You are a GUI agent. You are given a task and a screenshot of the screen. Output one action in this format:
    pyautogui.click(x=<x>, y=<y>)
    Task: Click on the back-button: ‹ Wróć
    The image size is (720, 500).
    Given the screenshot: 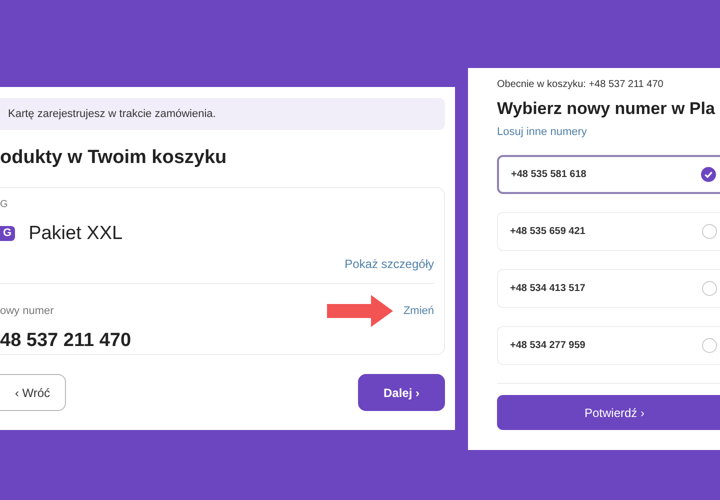 What is the action you would take?
    pyautogui.click(x=33, y=392)
    